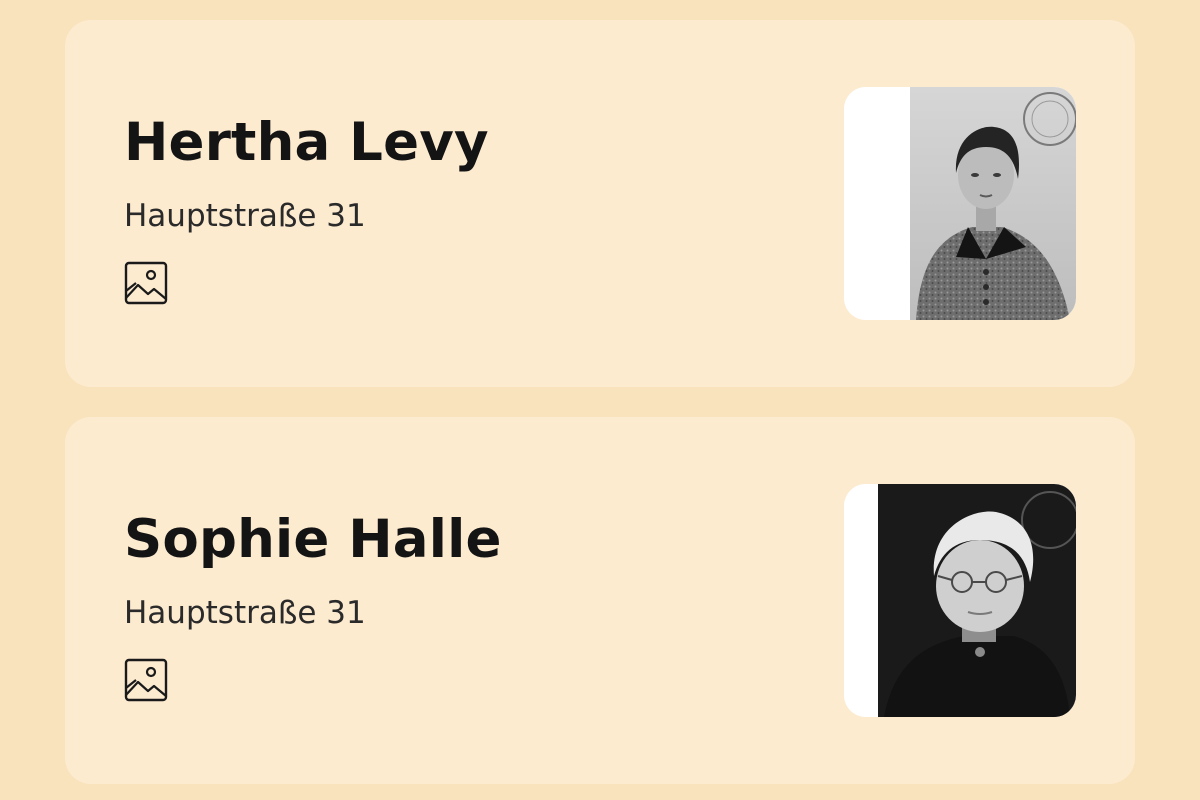  I want to click on person-name: Sophie Halle, so click(313, 539).